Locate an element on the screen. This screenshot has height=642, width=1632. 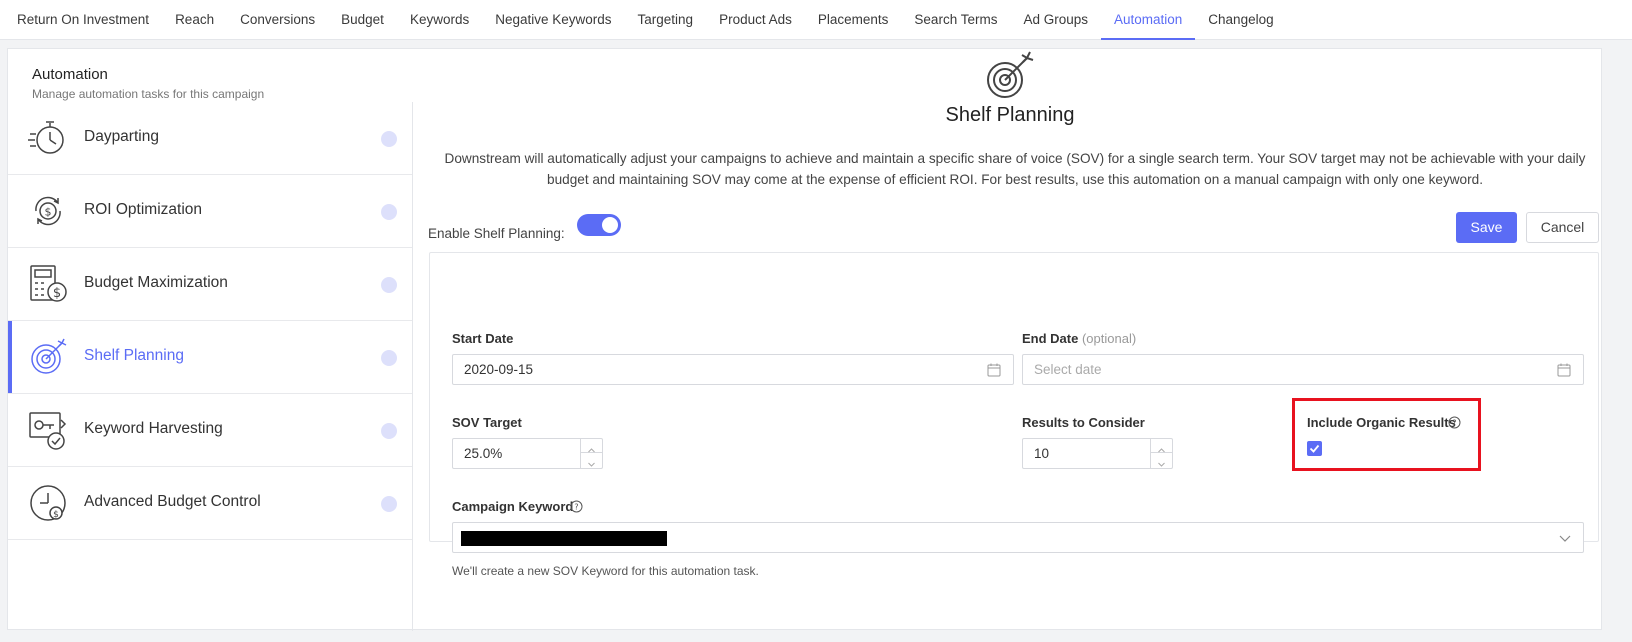
end-date-label: End Date (optional) is located at coordinates (1079, 338).